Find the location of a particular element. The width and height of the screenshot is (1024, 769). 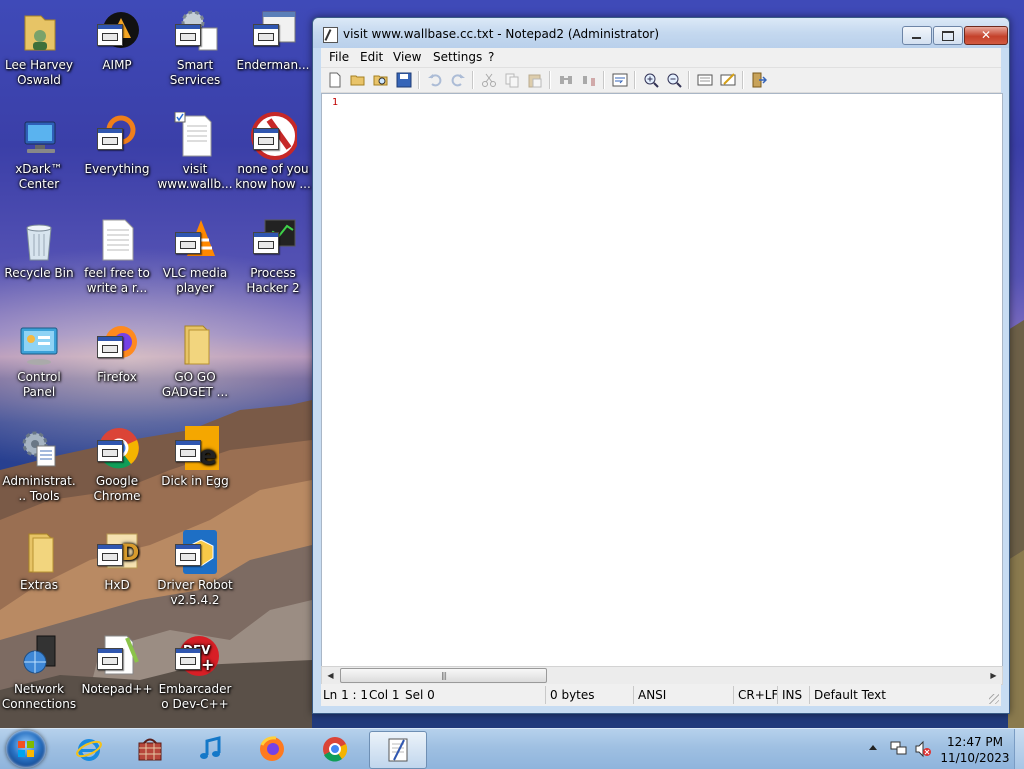

folder-icon is located at coordinates (39, 552).